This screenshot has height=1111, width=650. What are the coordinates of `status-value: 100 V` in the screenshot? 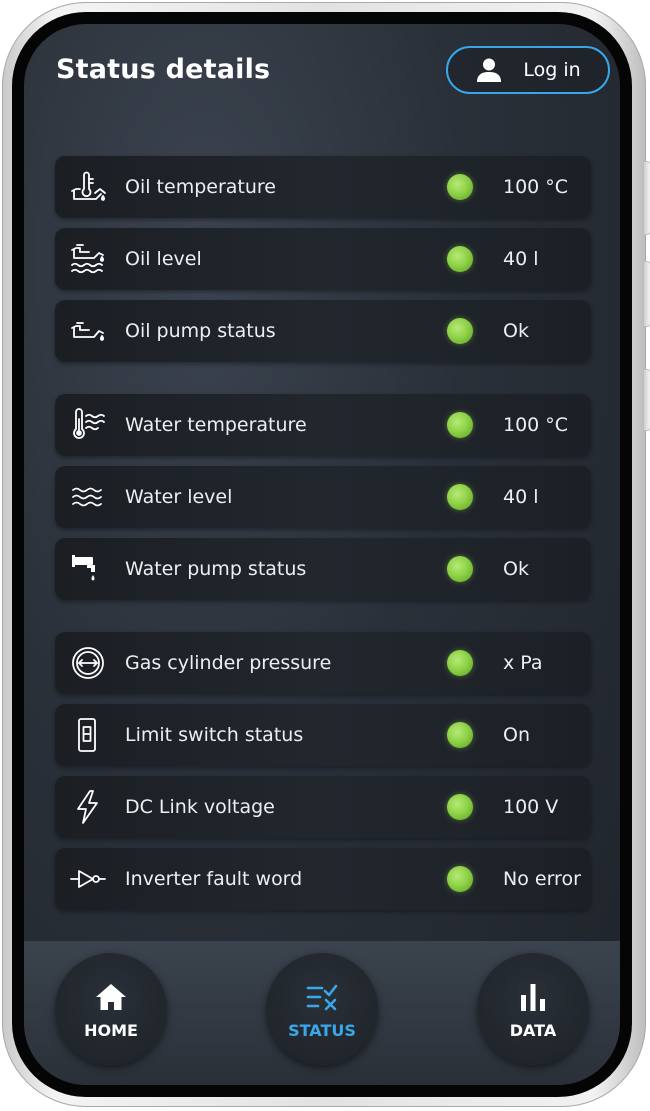 It's located at (531, 807).